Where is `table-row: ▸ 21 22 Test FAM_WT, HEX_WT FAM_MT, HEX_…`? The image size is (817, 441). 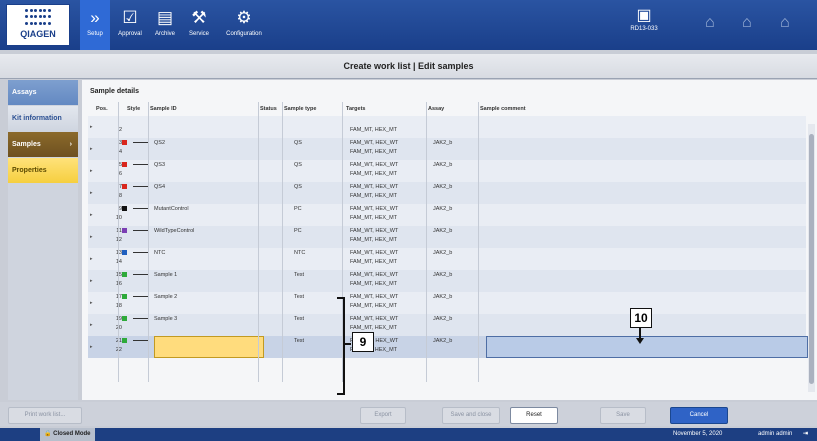
table-row: ▸ 21 22 Test FAM_WT, HEX_WT FAM_MT, HEX_… is located at coordinates (448, 347).